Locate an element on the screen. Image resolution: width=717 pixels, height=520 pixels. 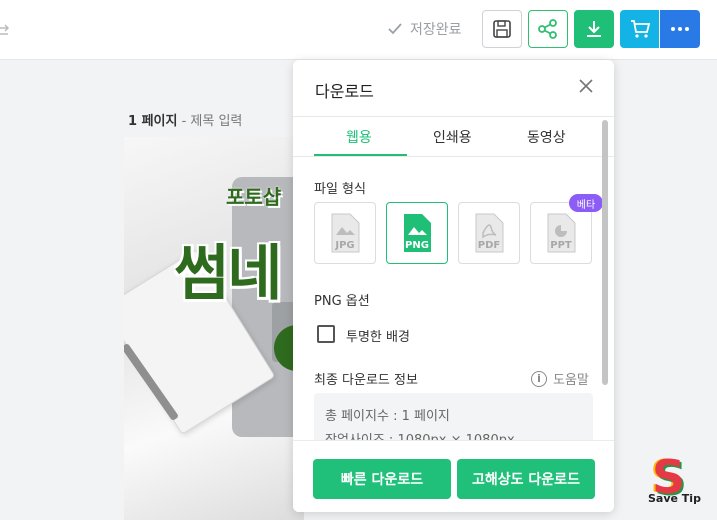
transparent-background-checkbox is located at coordinates (326, 334).